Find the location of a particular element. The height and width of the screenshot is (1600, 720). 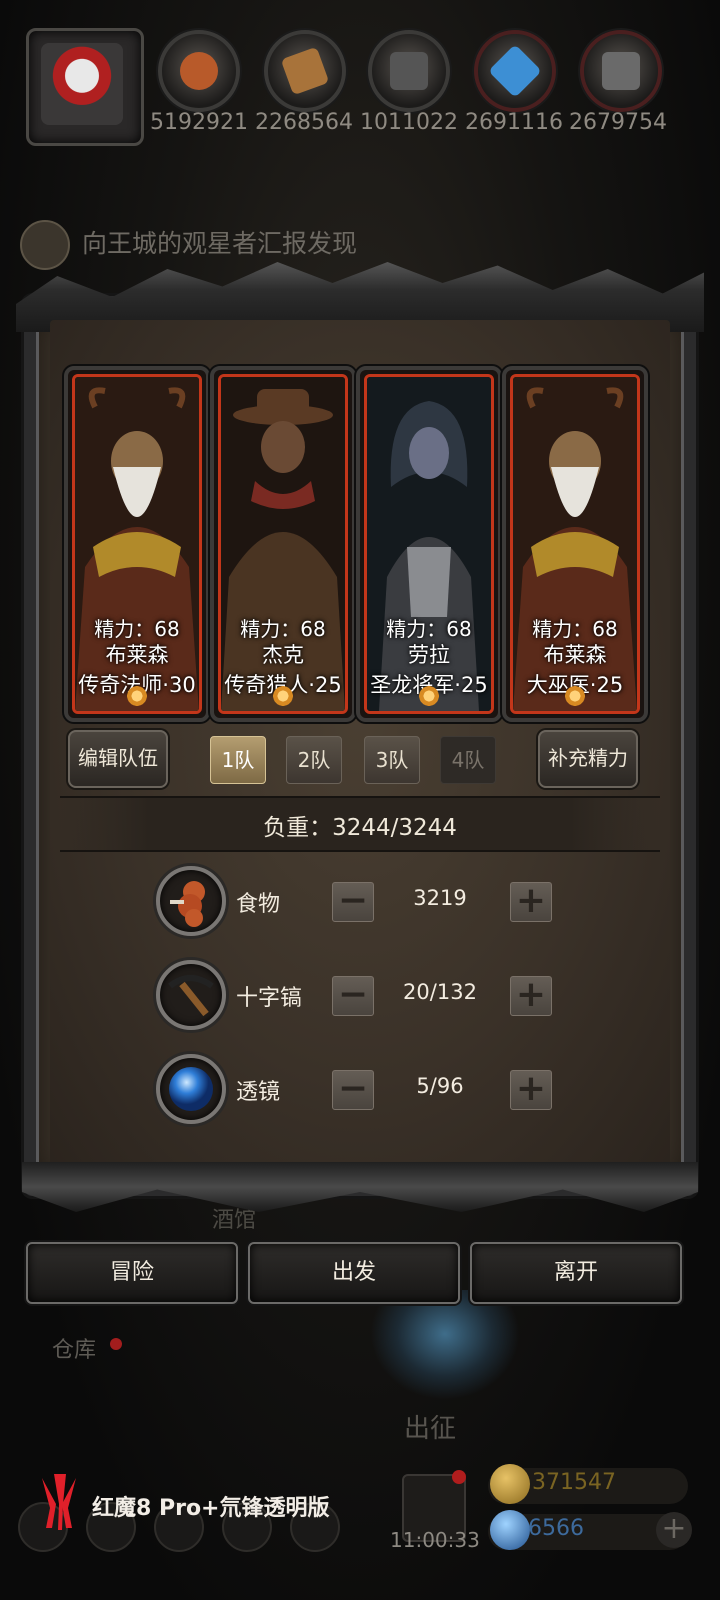

resource-meat is located at coordinates (199, 71).